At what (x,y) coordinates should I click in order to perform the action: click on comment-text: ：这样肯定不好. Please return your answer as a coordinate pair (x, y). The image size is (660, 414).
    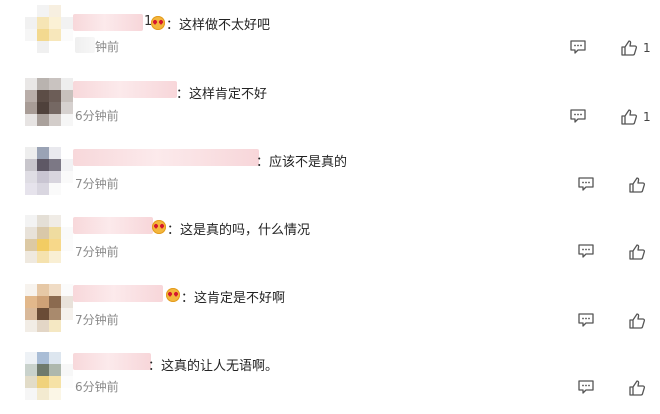
    Looking at the image, I should click on (222, 94).